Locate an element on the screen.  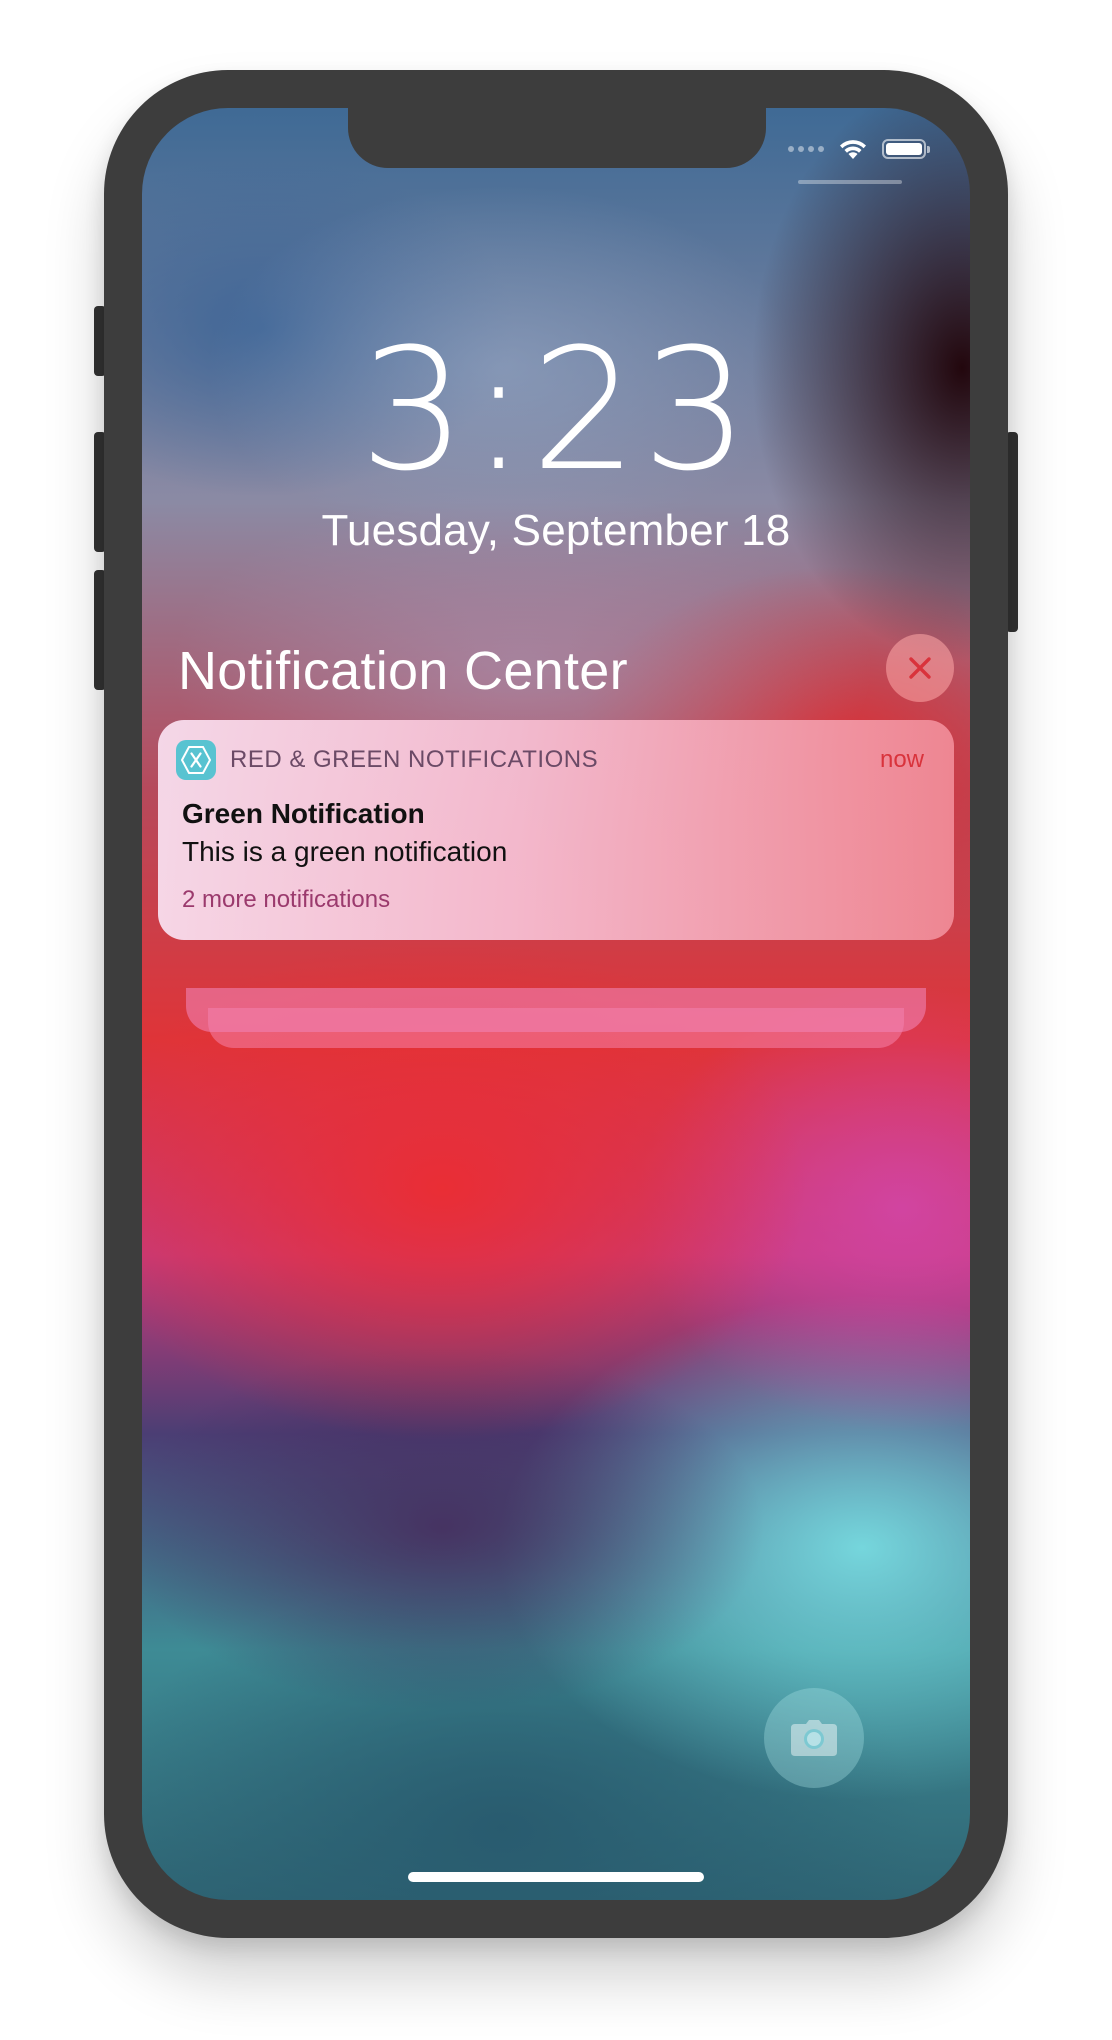
clear-notifications-button is located at coordinates (920, 668).